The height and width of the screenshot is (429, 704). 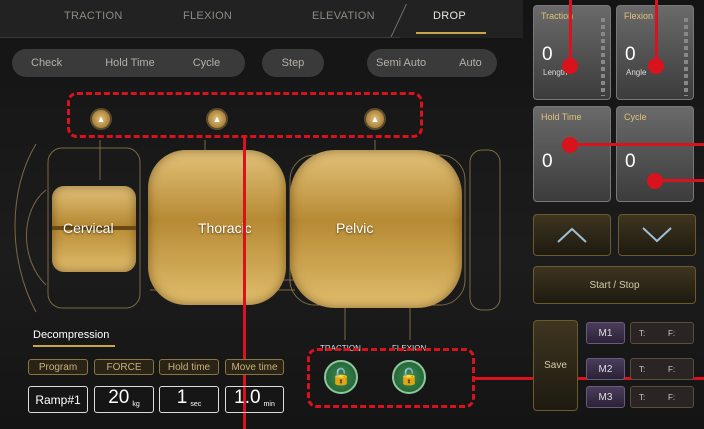 I want to click on hold-time-readout-value: 0, so click(x=547, y=161).